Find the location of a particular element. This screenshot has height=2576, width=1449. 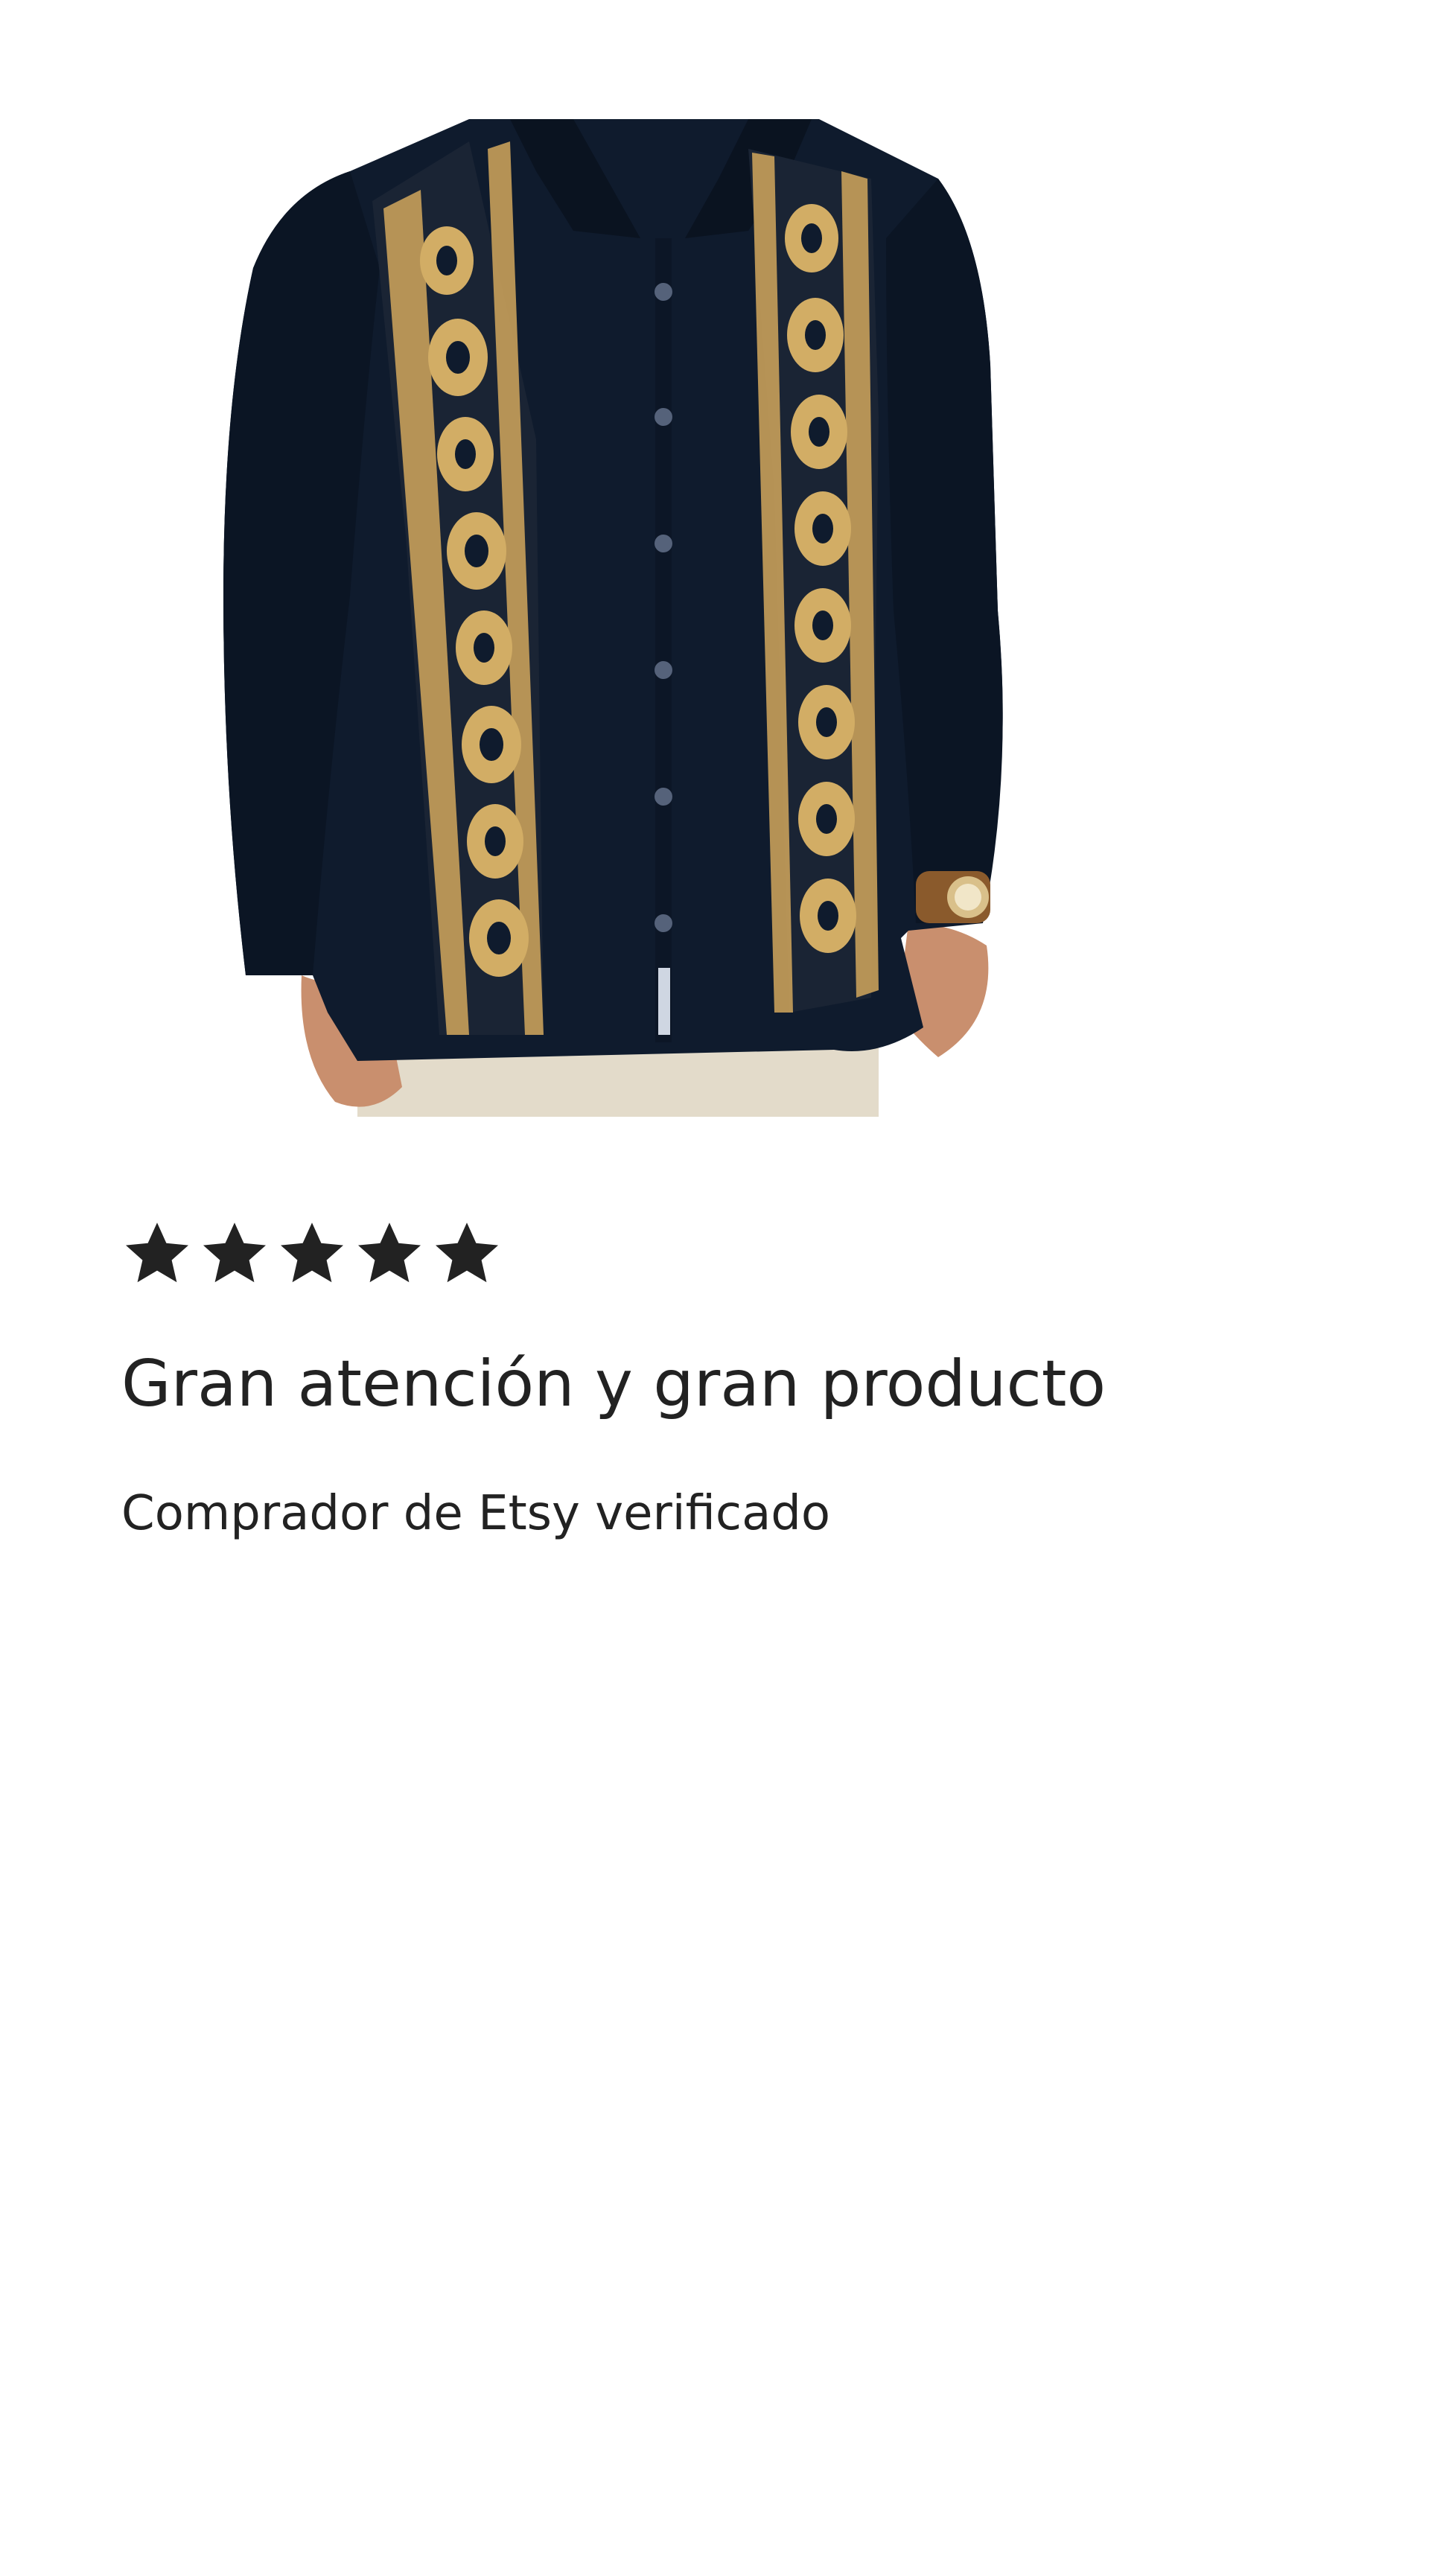

star-rating is located at coordinates (312, 1253).